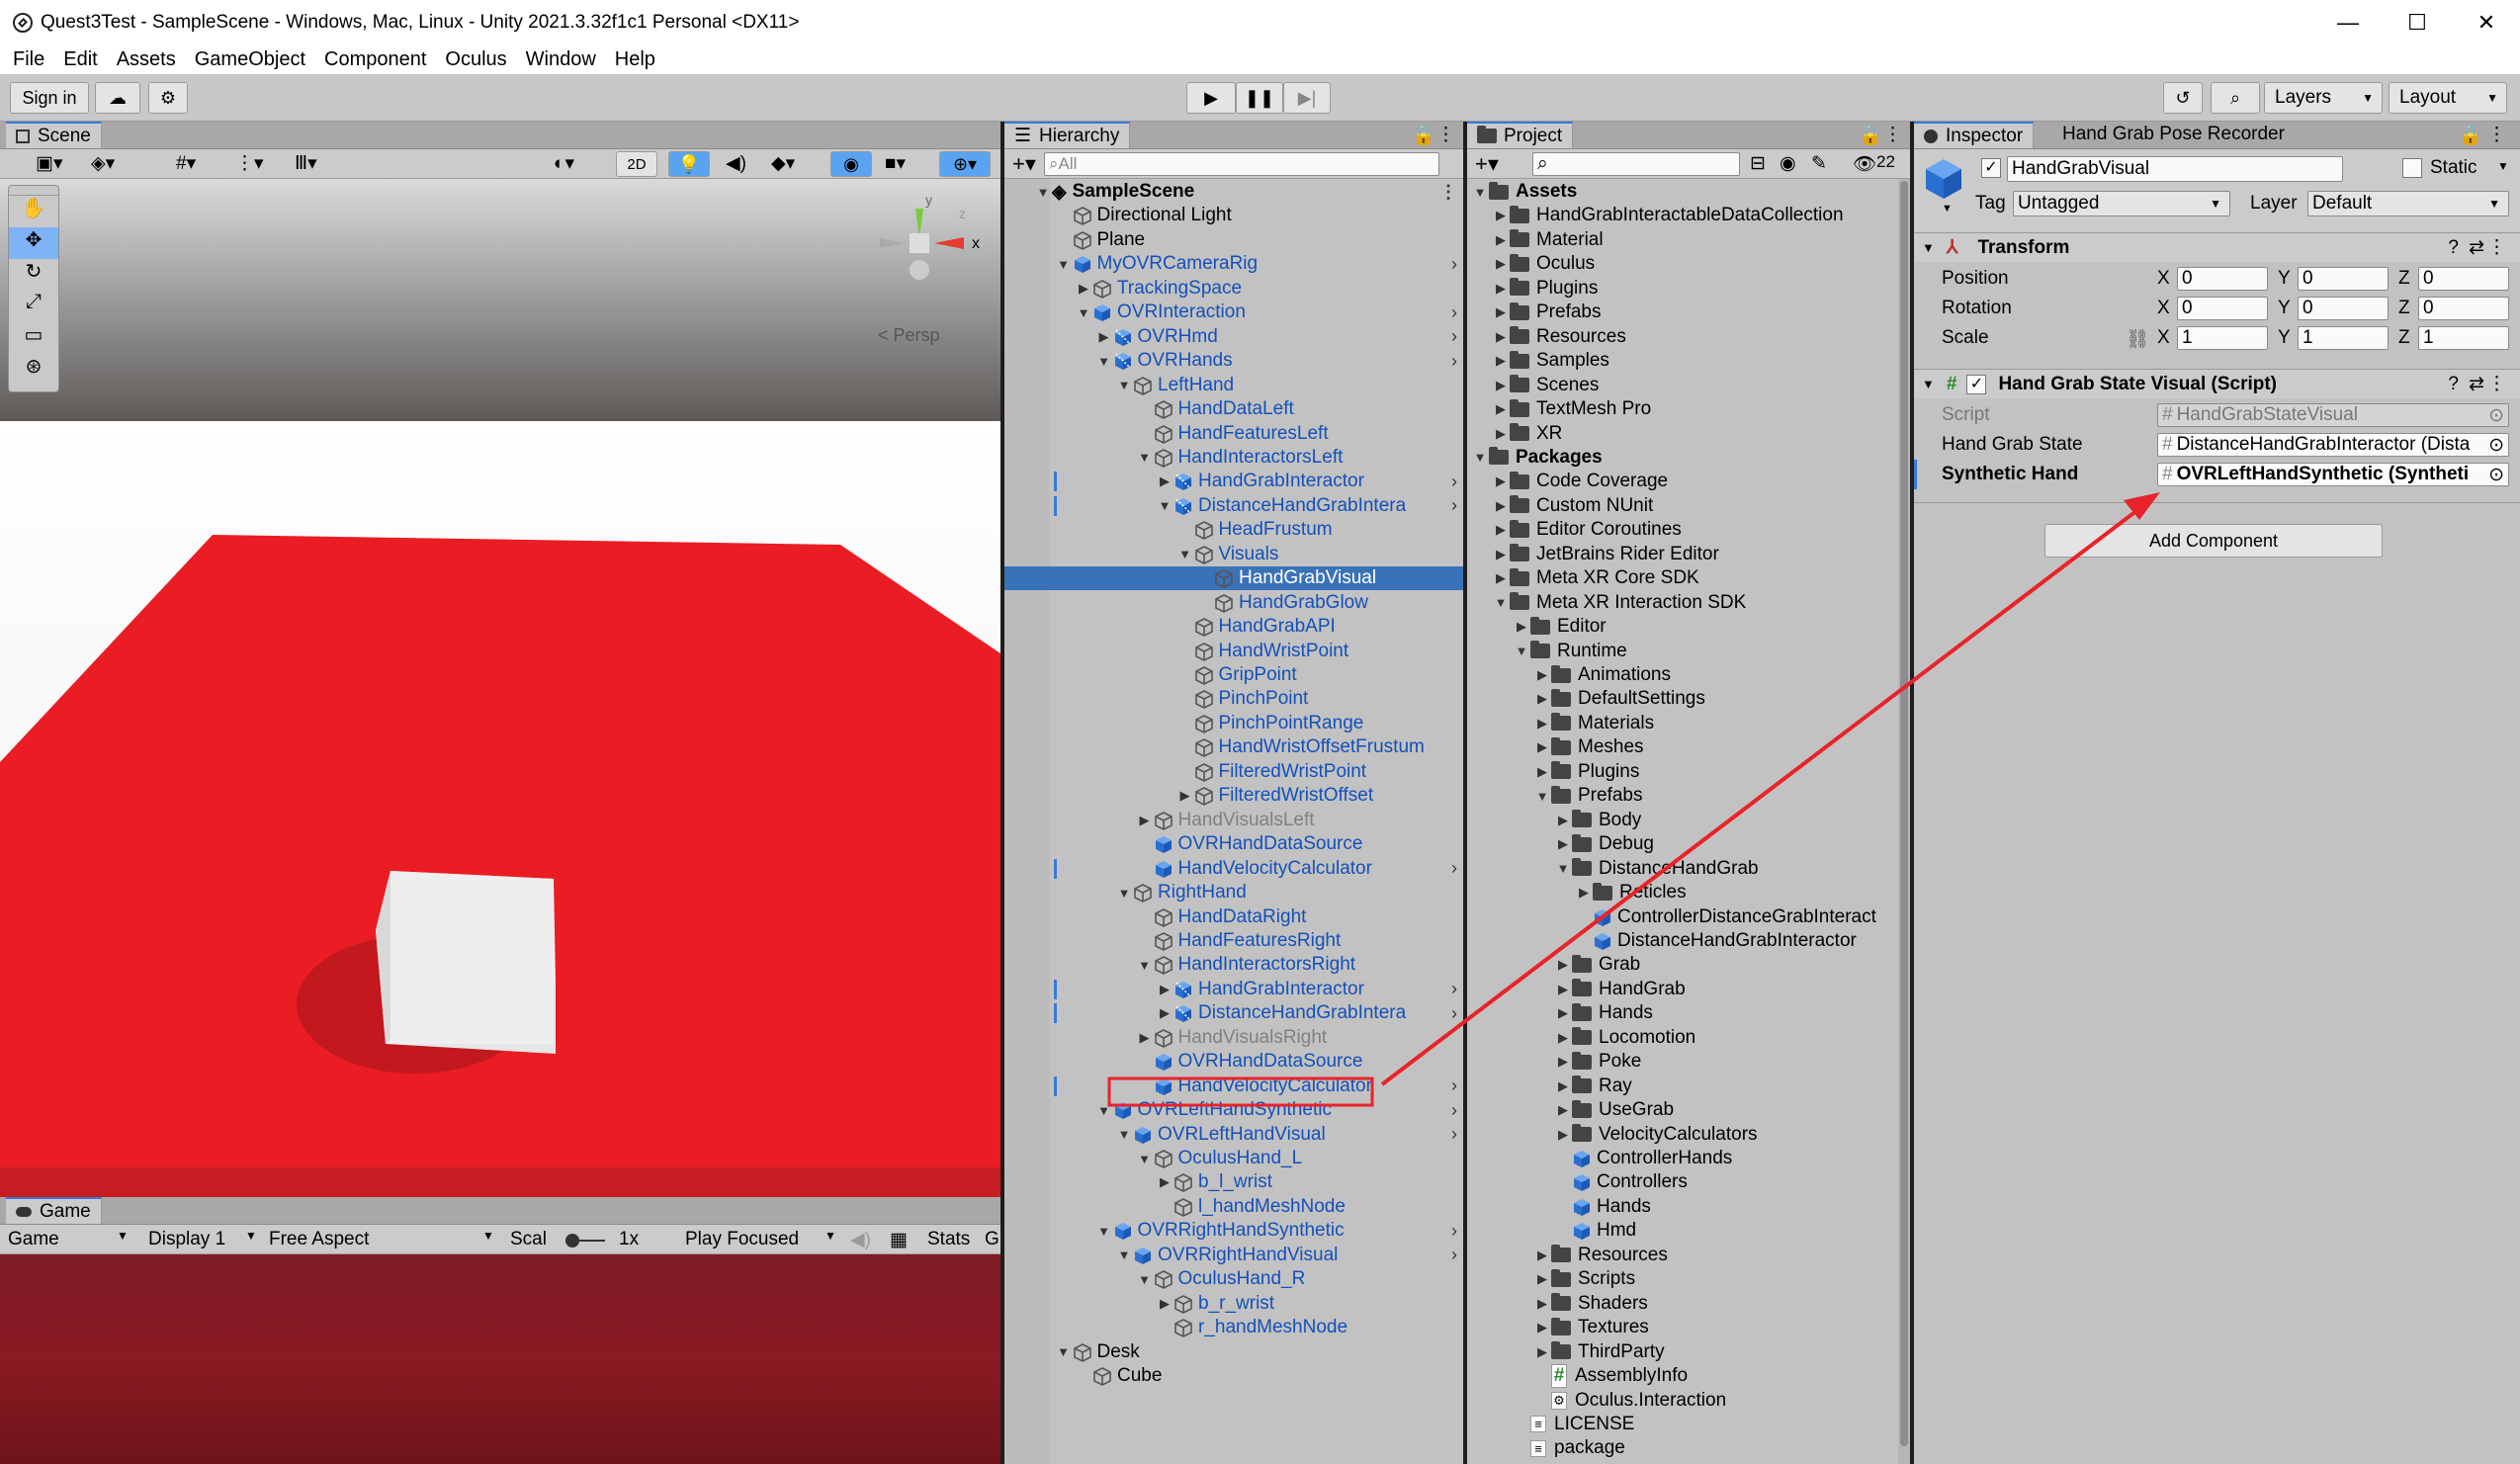 The image size is (2520, 1464). Describe the element at coordinates (1233, 1376) in the screenshot. I see `hierarchy-item: Cube` at that location.